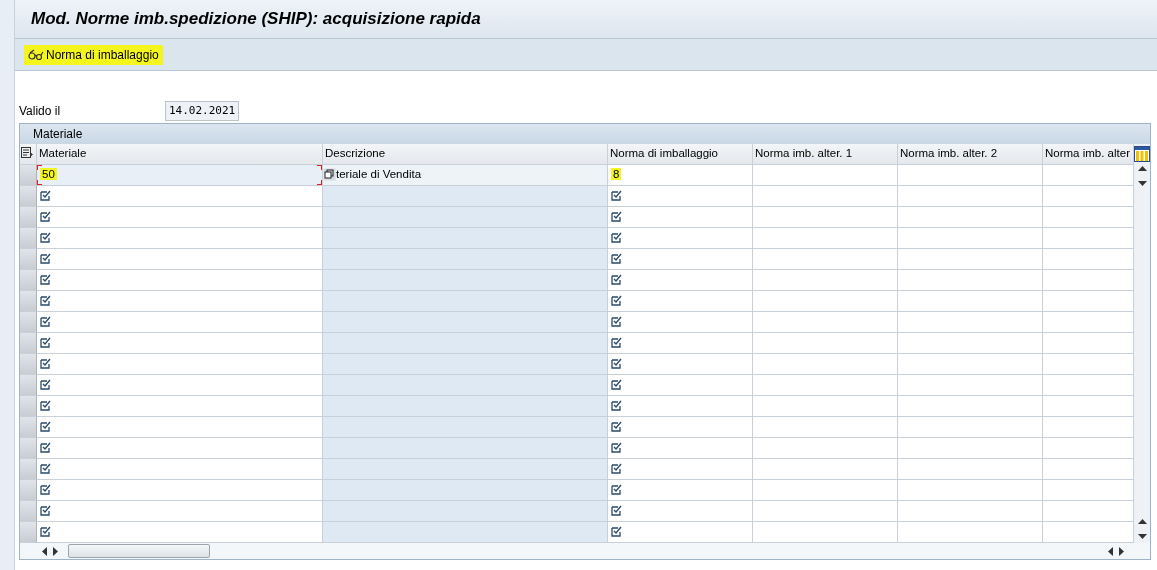  What do you see at coordinates (48, 174) in the screenshot?
I see `material-input: 50` at bounding box center [48, 174].